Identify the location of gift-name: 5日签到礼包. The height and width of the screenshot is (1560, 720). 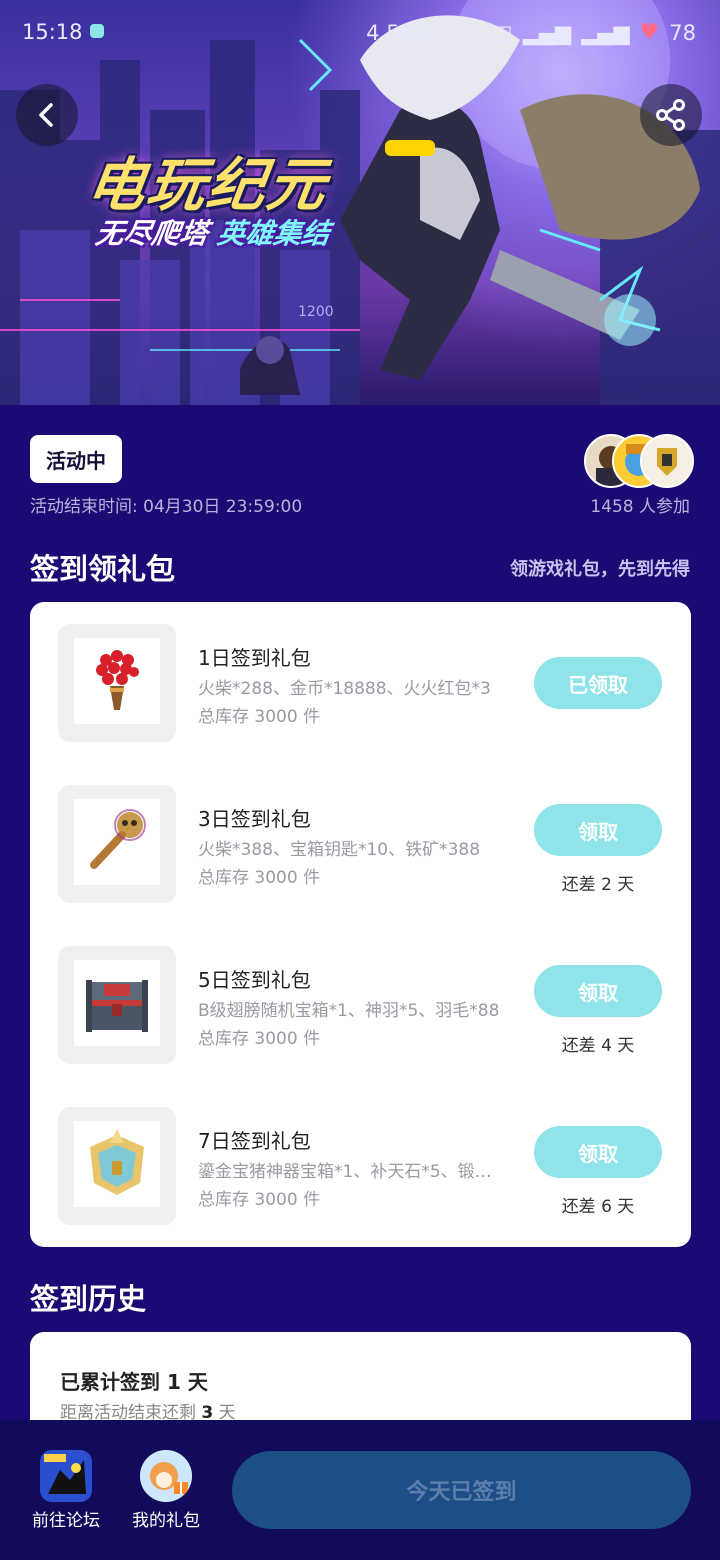
(254, 980).